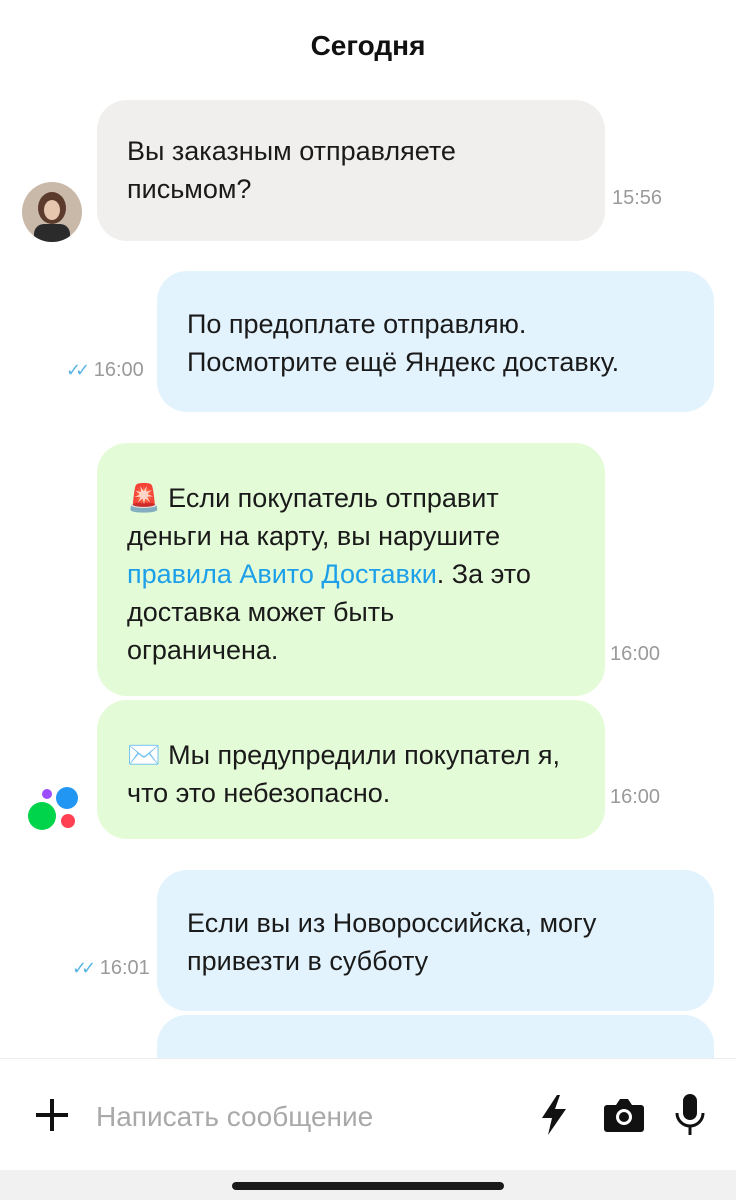  I want to click on camera-icon, so click(624, 1115).